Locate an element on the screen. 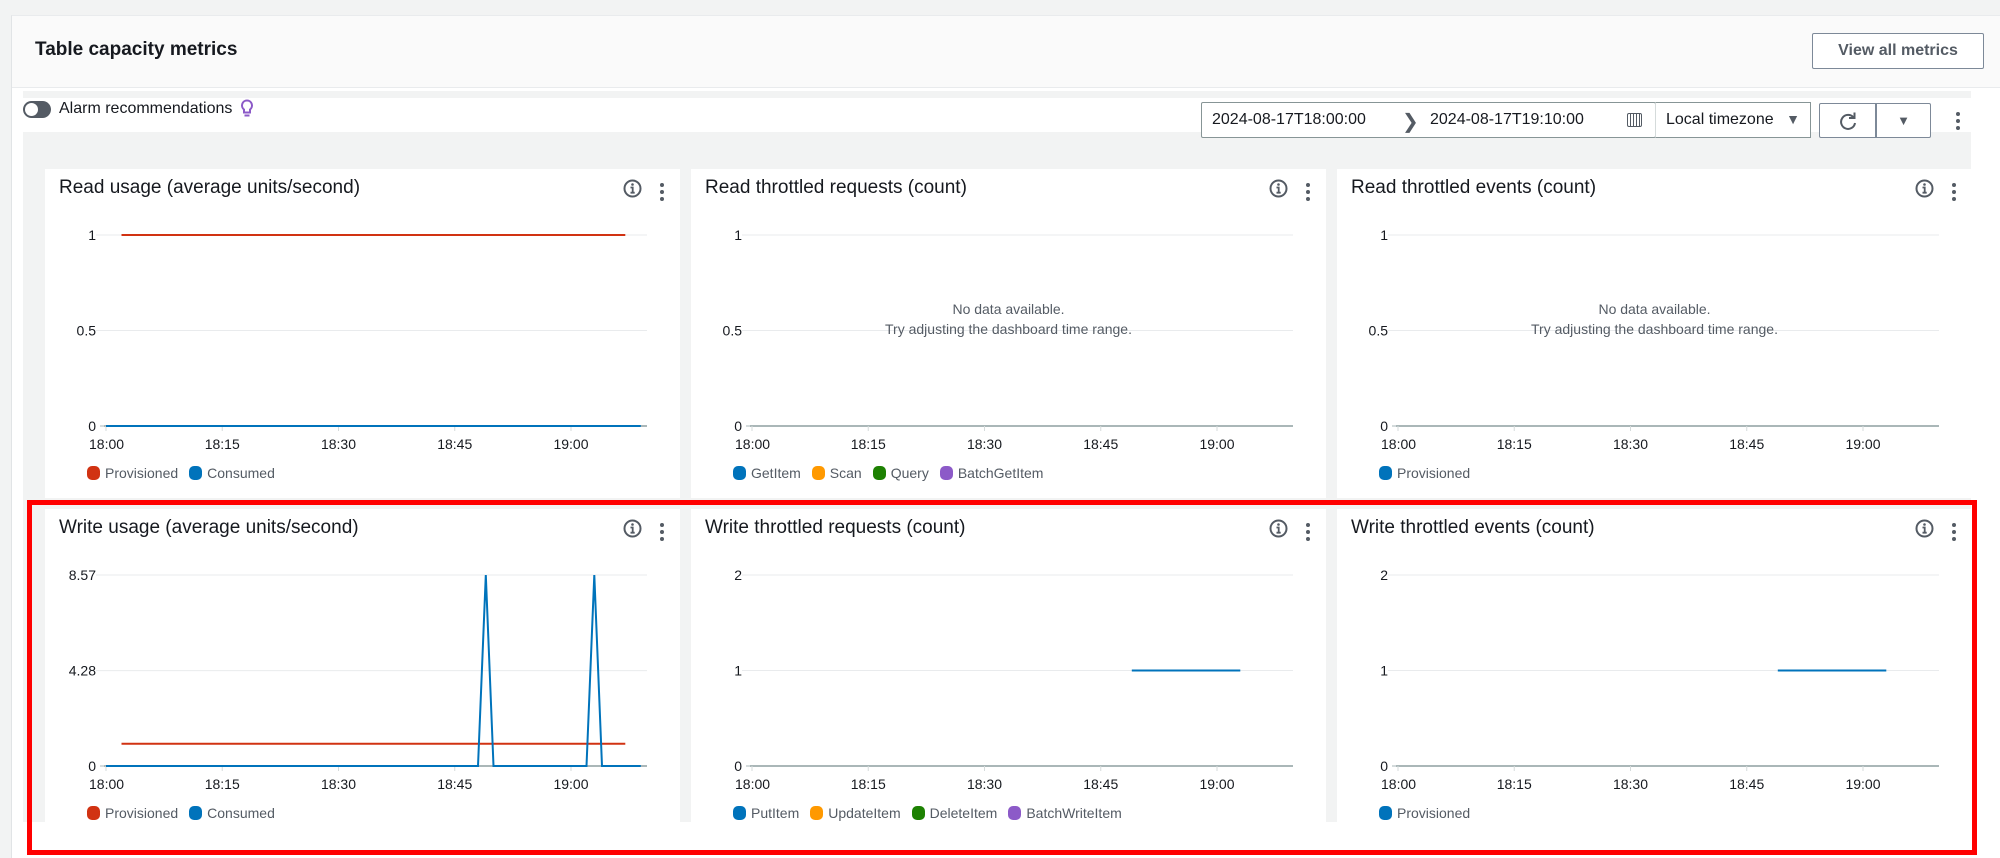  section-header: Table capacity metrics View all metrics is located at coordinates (1006, 52).